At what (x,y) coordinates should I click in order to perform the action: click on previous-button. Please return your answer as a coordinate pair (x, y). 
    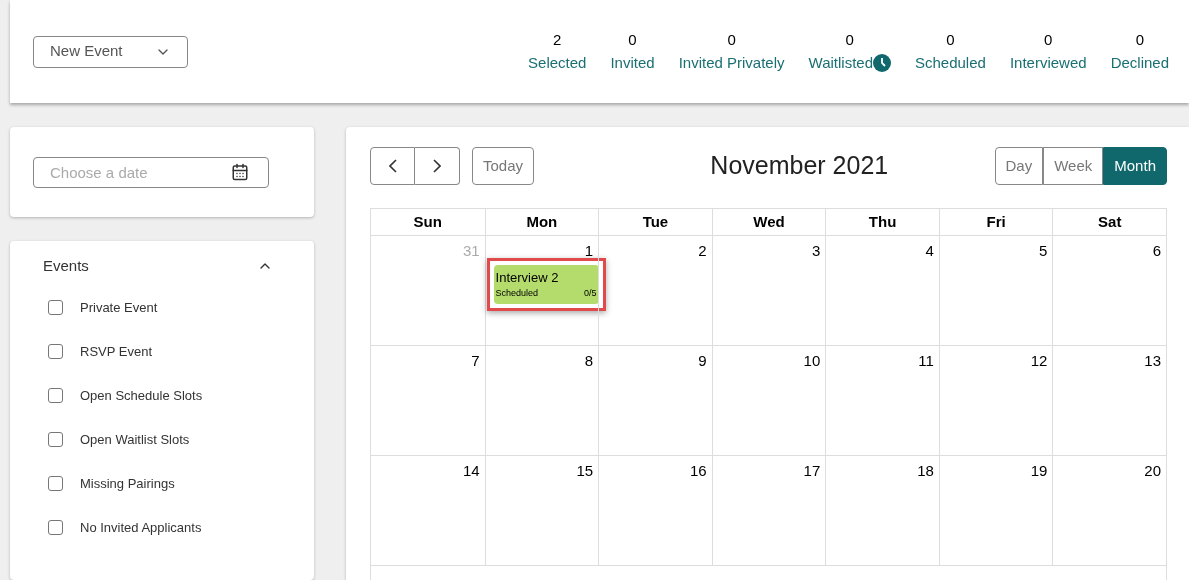
    Looking at the image, I should click on (392, 166).